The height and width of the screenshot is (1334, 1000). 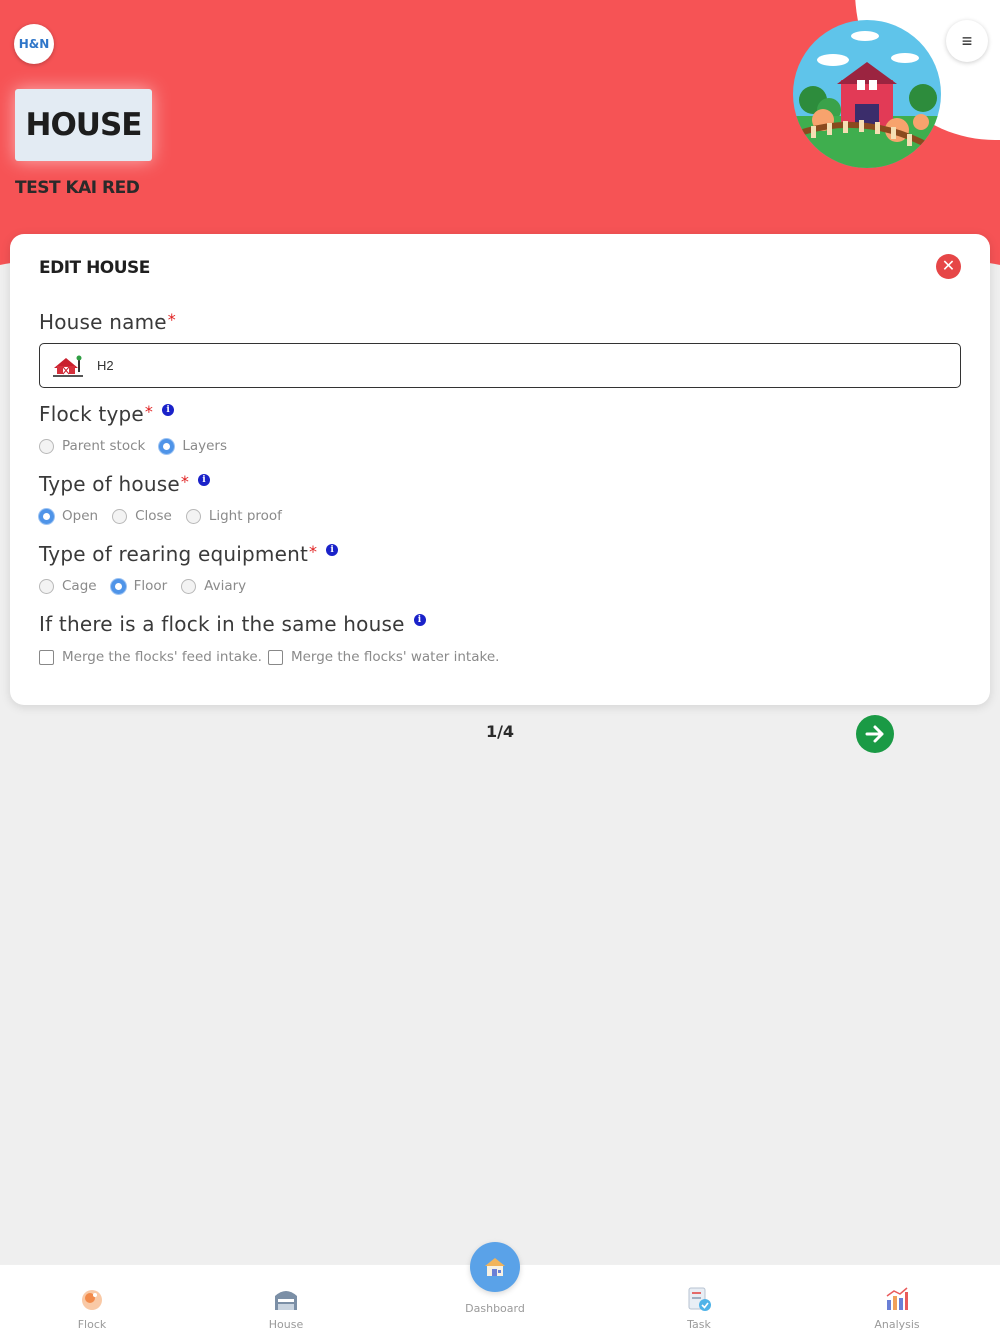 I want to click on page-indicator: 1/4, so click(x=500, y=731).